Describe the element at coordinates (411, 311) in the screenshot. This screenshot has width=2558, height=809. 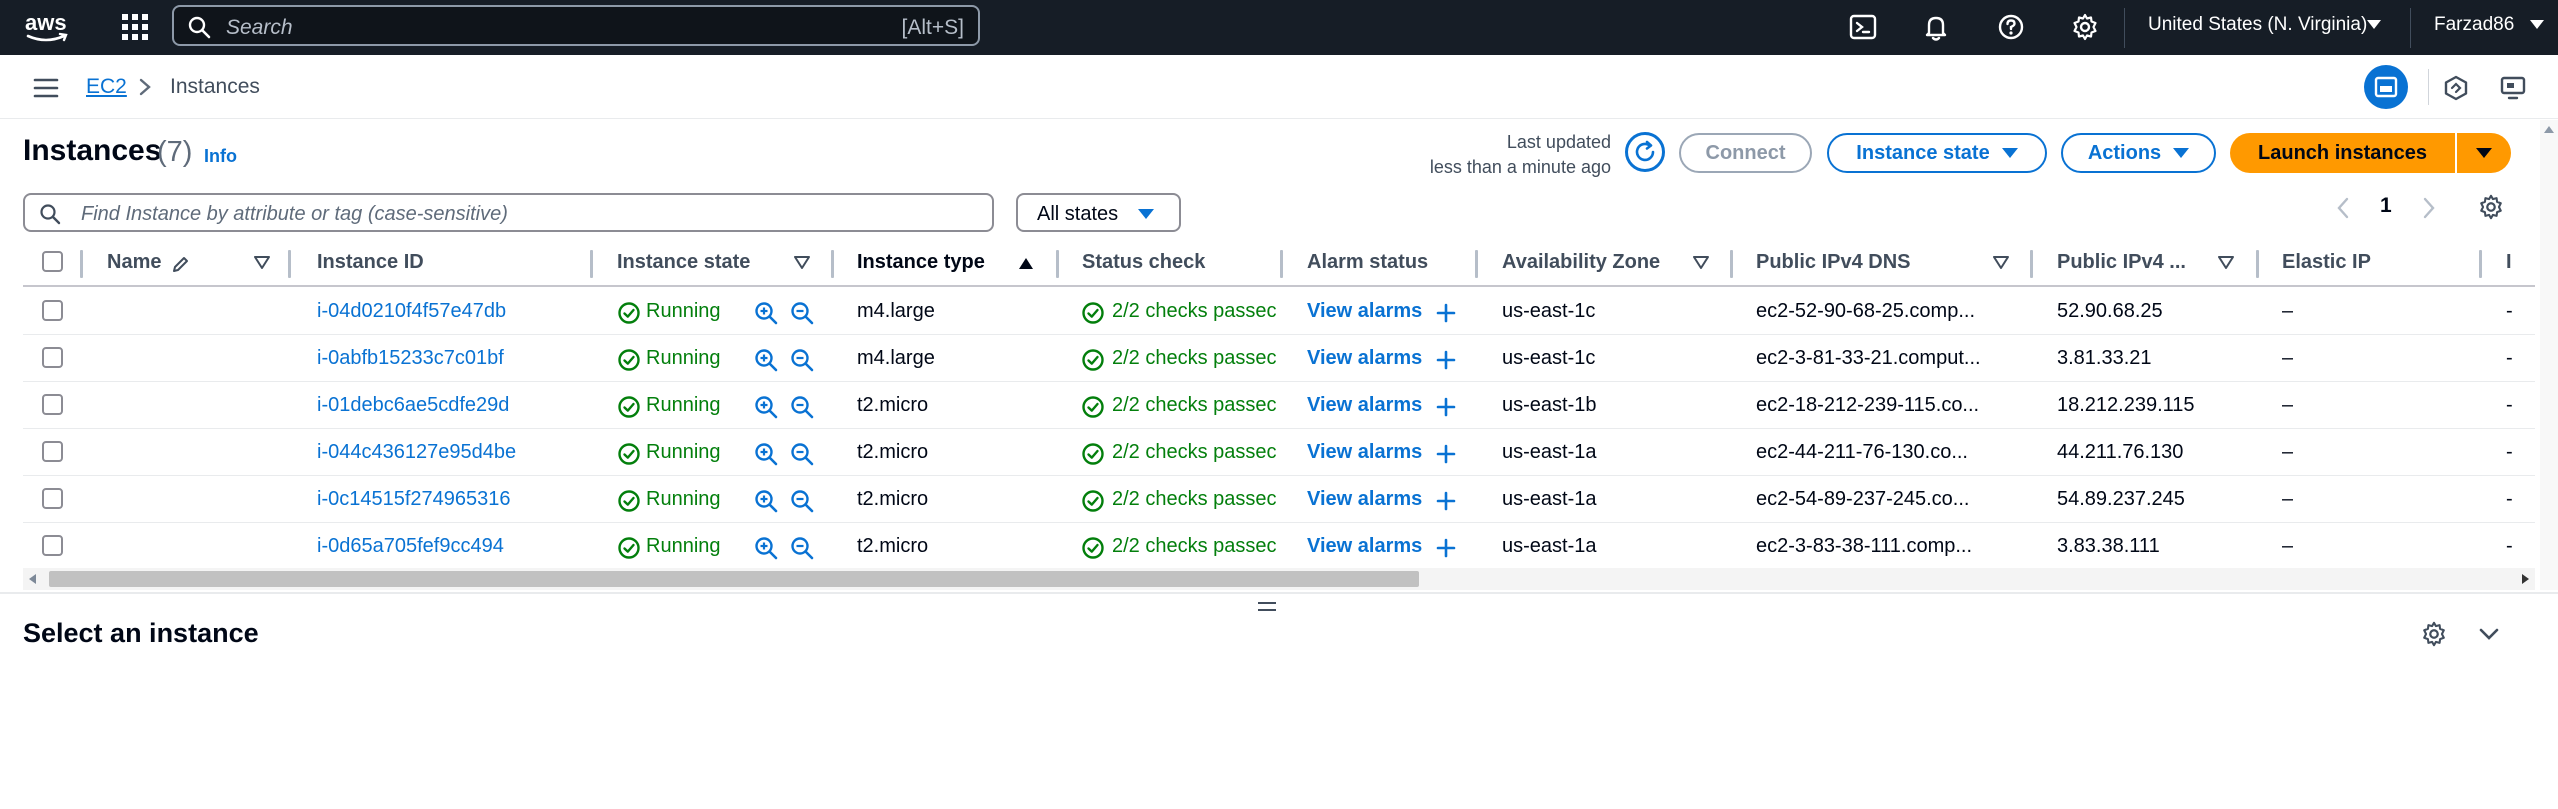
I see `instance-id-link: i-04d0210f4f57e47db` at that location.